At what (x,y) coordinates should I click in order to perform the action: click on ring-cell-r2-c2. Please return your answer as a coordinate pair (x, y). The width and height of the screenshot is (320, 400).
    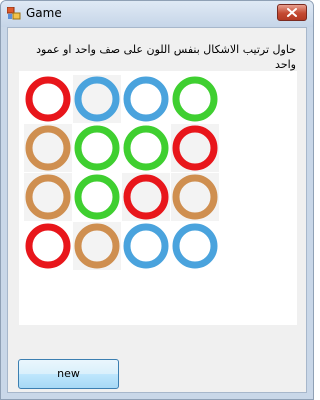
    Looking at the image, I should click on (97, 148).